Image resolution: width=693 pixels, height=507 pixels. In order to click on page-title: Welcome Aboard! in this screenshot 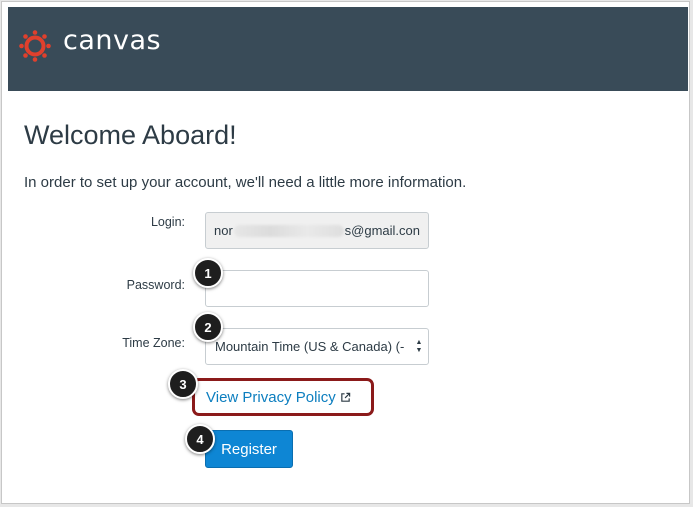, I will do `click(130, 135)`.